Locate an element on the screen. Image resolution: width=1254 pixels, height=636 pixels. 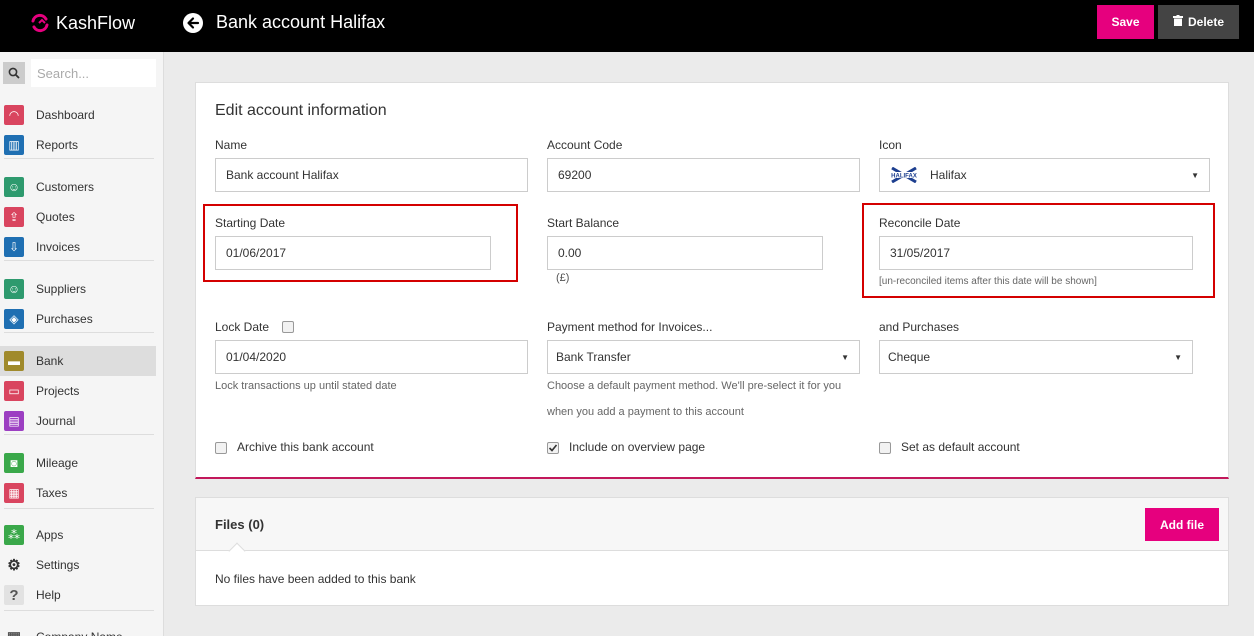
account-code-field: 69200 is located at coordinates (703, 175).